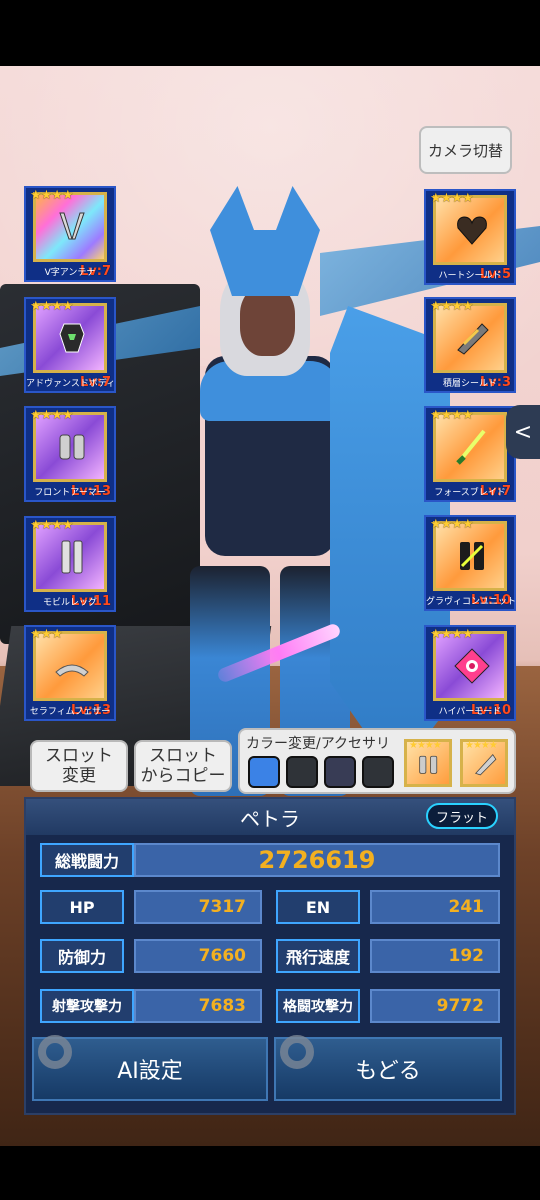 The width and height of the screenshot is (540, 1200). What do you see at coordinates (465, 150) in the screenshot?
I see `camera-switch-button: カメラ切替` at bounding box center [465, 150].